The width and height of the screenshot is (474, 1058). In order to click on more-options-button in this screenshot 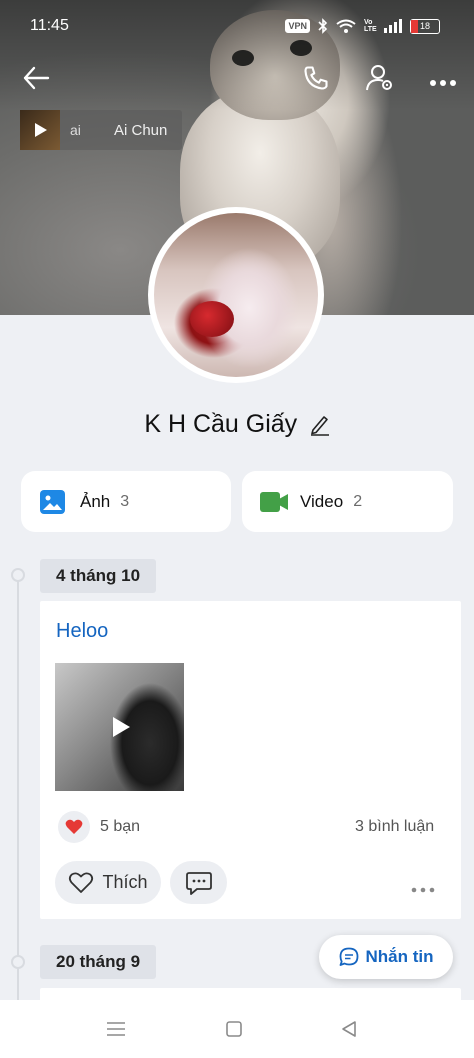, I will do `click(443, 83)`.